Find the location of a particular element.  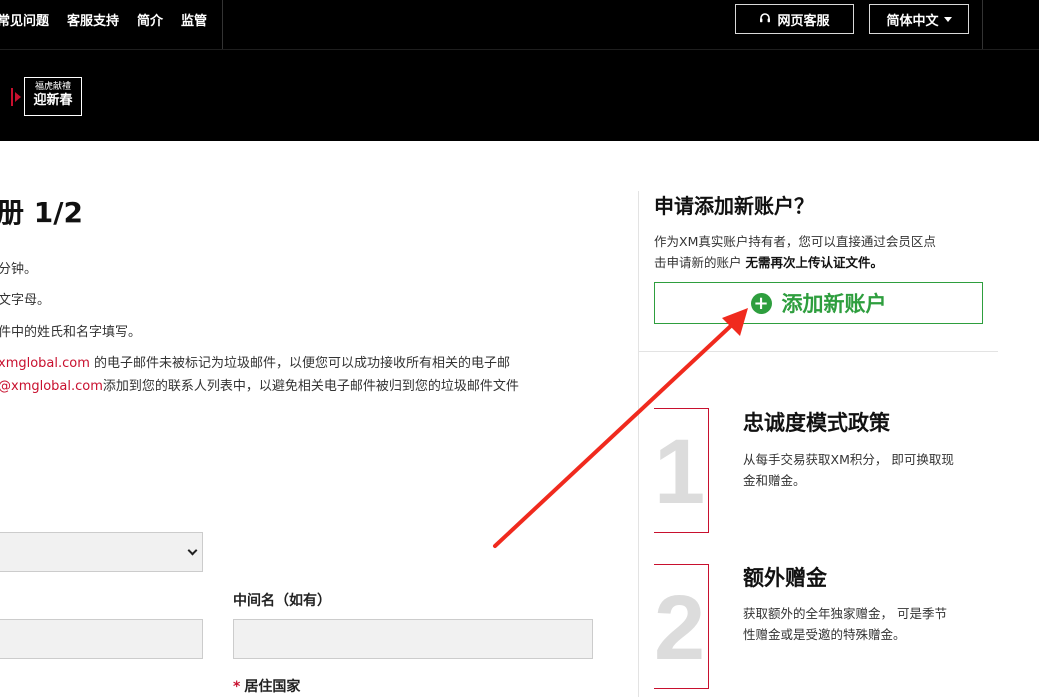

required-mark: * is located at coordinates (237, 687).